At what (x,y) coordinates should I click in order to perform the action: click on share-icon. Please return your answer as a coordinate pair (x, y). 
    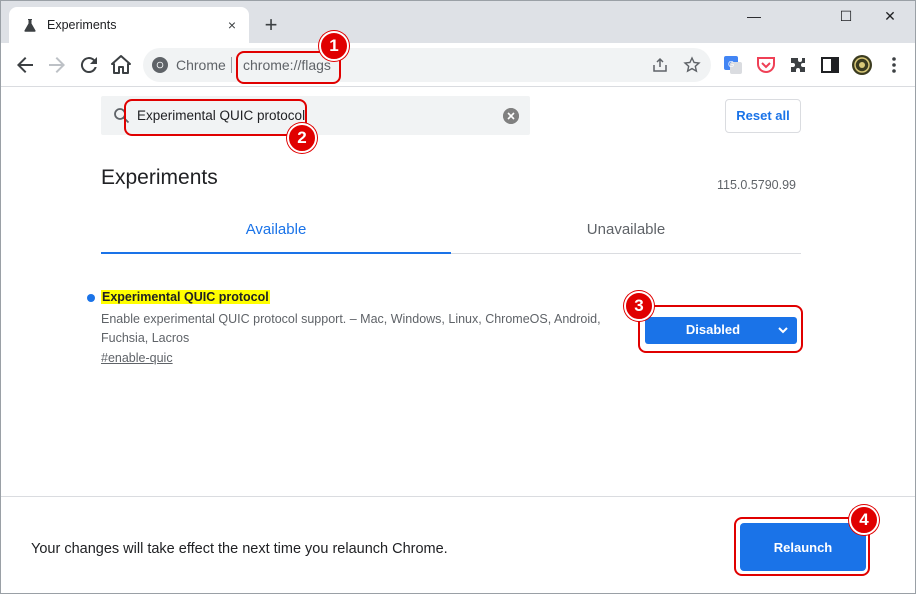
    Looking at the image, I should click on (660, 65).